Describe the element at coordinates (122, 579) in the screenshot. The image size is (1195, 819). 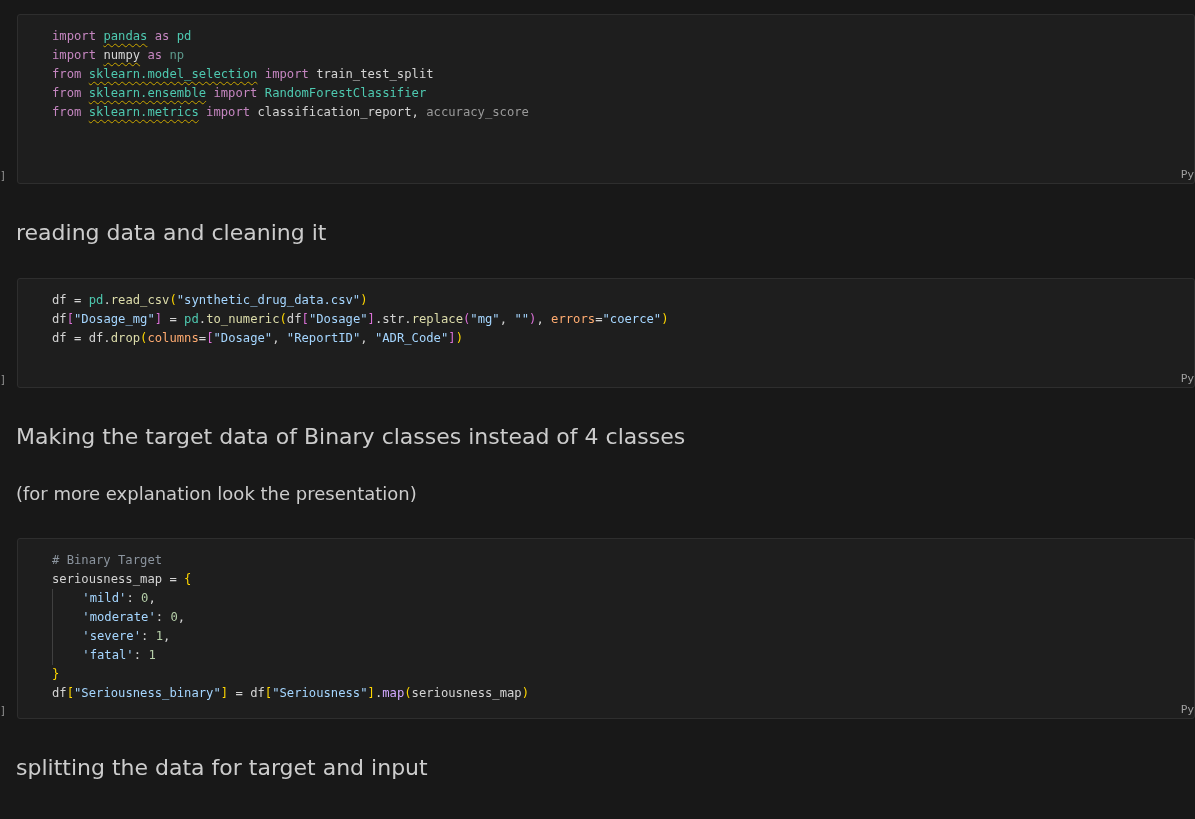
I see `code-line: seriousness_map = {` at that location.